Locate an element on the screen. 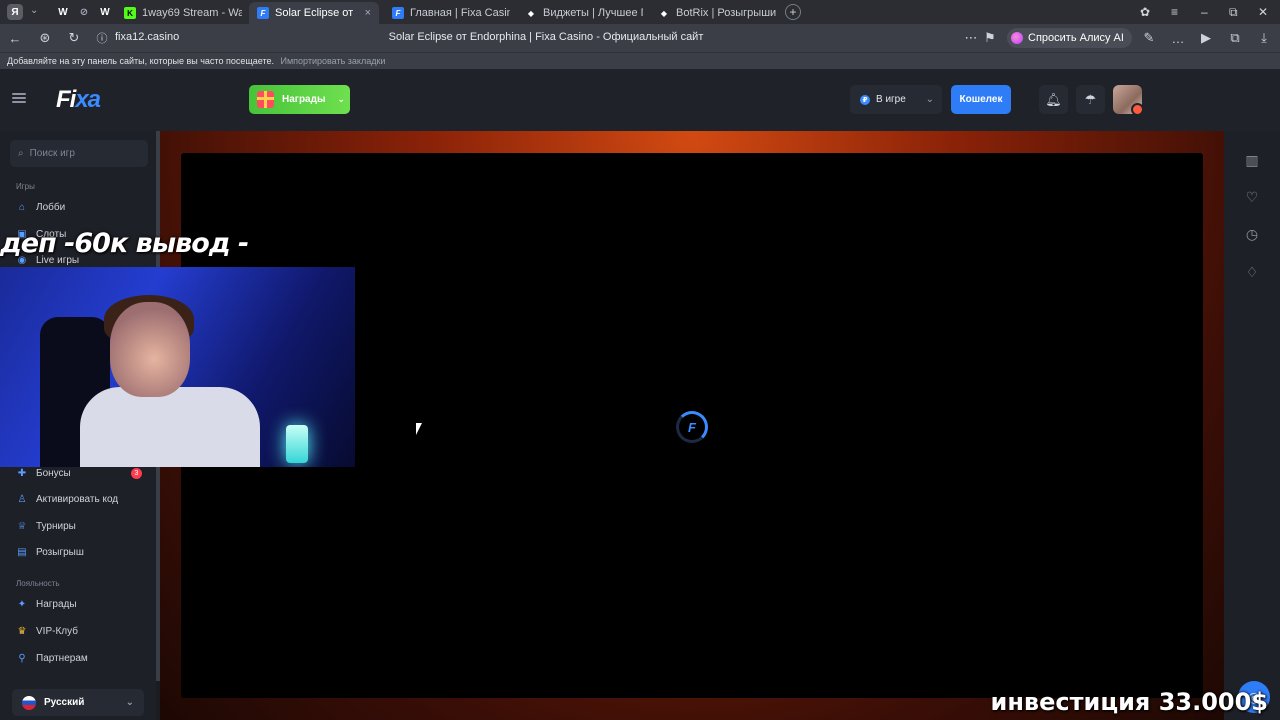 The width and height of the screenshot is (1280, 720). search-input: ⌕ Поиск игр is located at coordinates (79, 153).